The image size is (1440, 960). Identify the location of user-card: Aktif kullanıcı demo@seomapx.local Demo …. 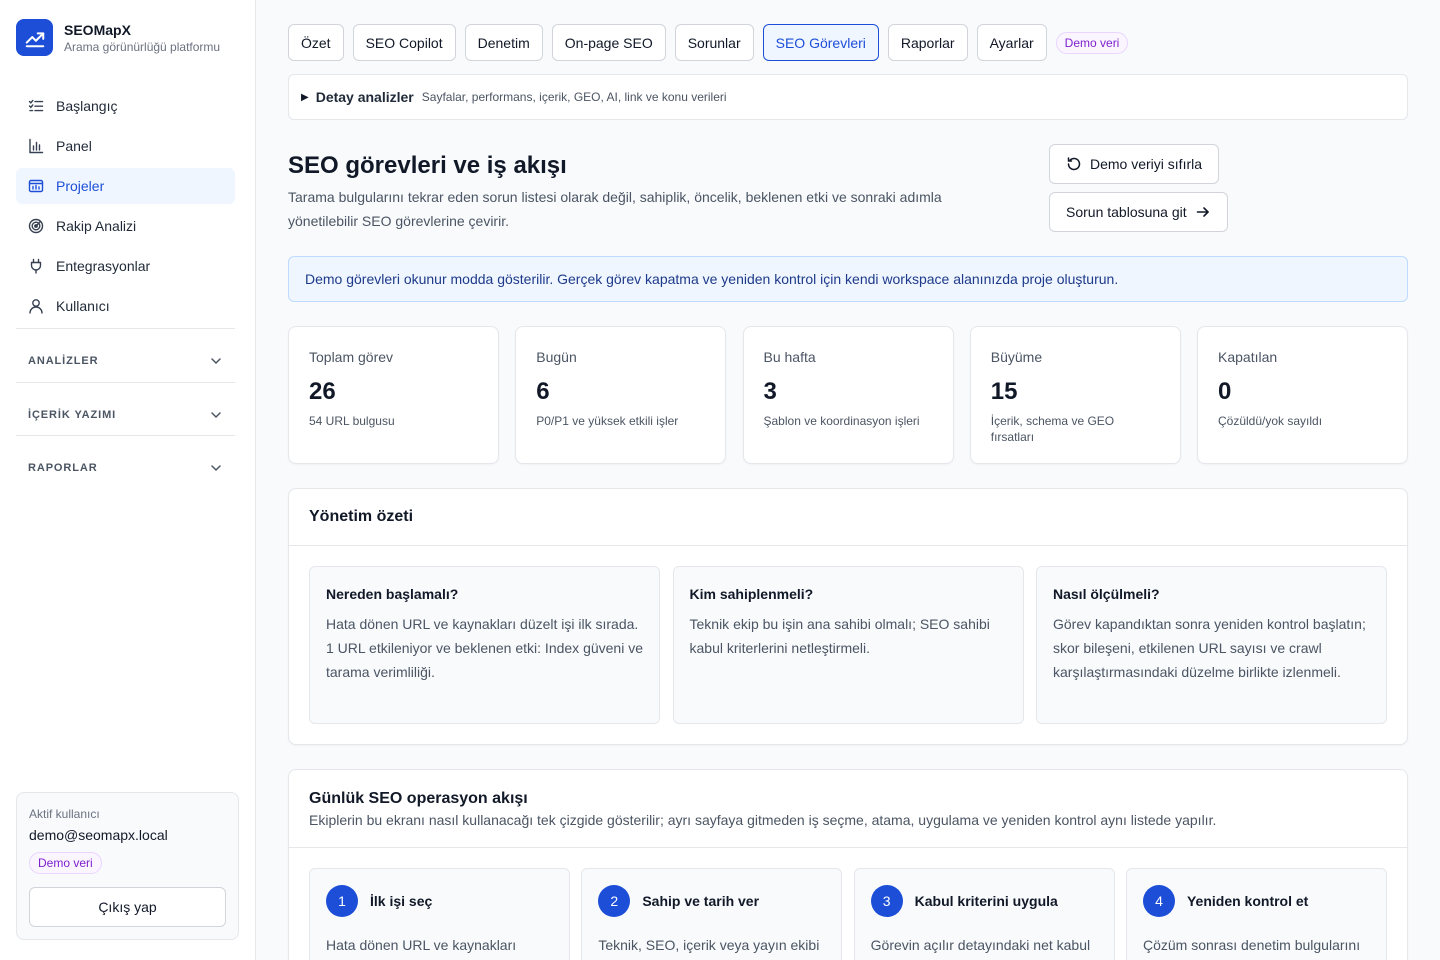
(127, 866).